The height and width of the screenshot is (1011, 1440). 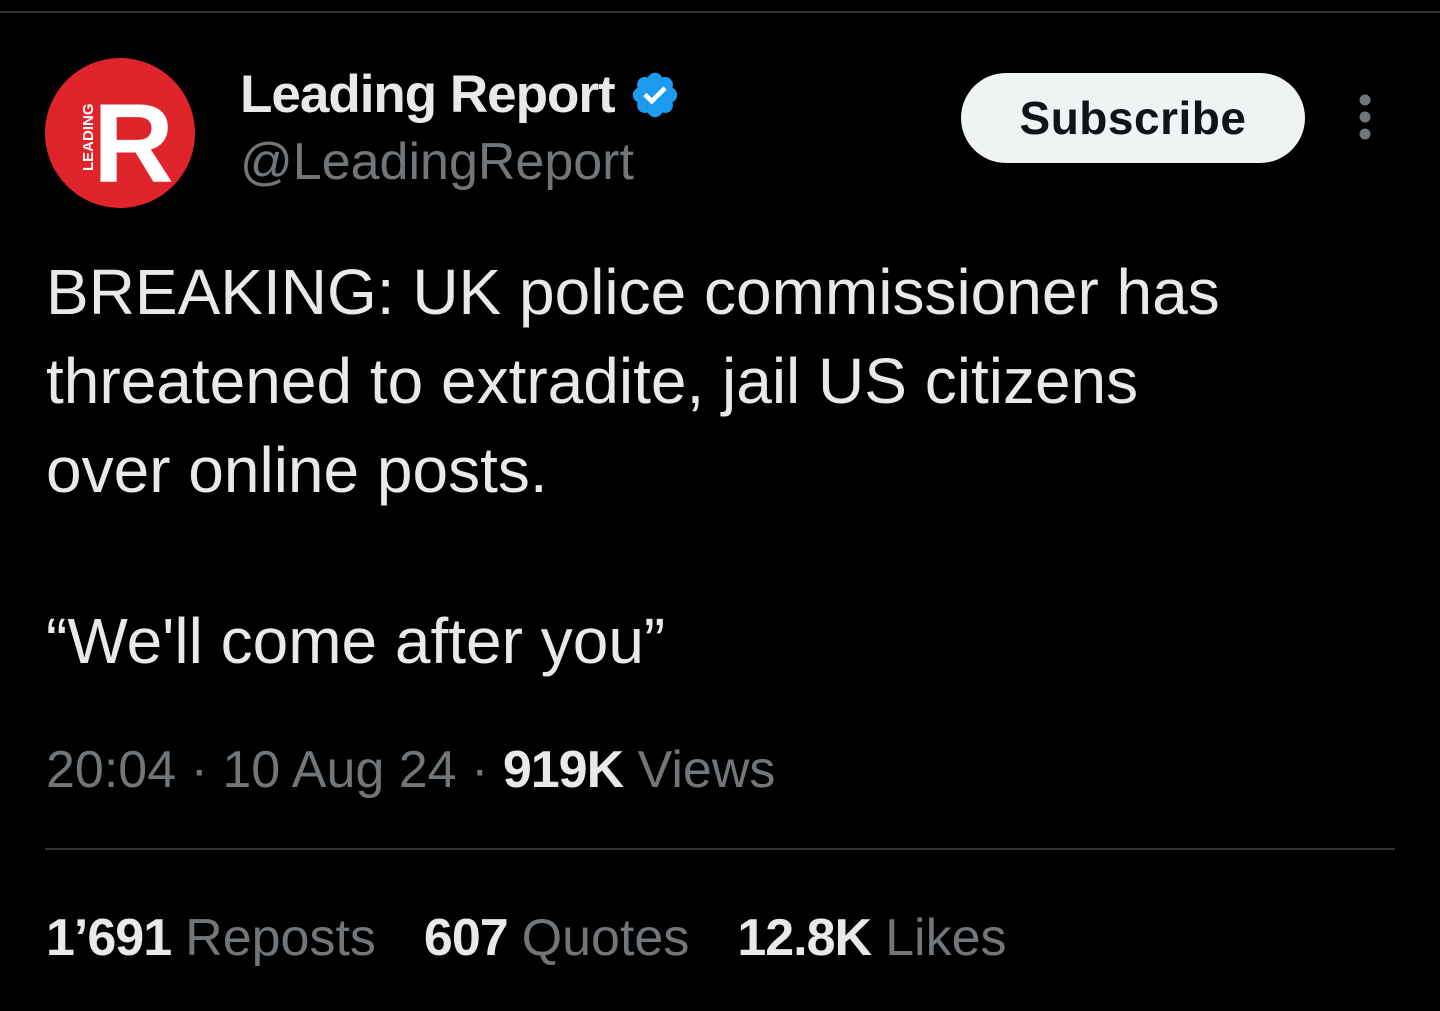 I want to click on quotes-count: 607, so click(x=466, y=938).